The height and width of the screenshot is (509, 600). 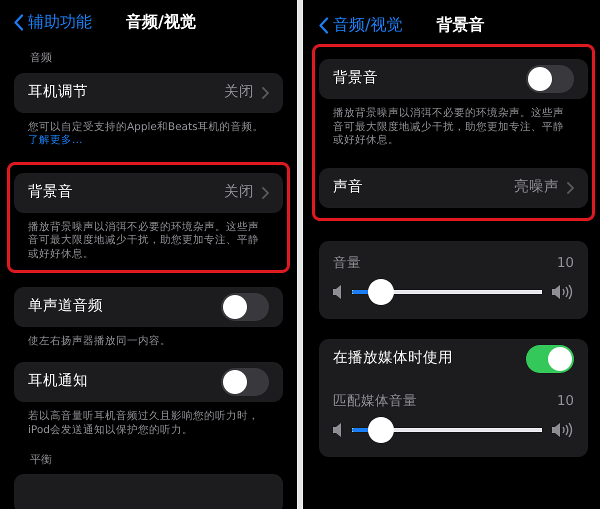 What do you see at coordinates (41, 58) in the screenshot?
I see `section-header: 音频` at bounding box center [41, 58].